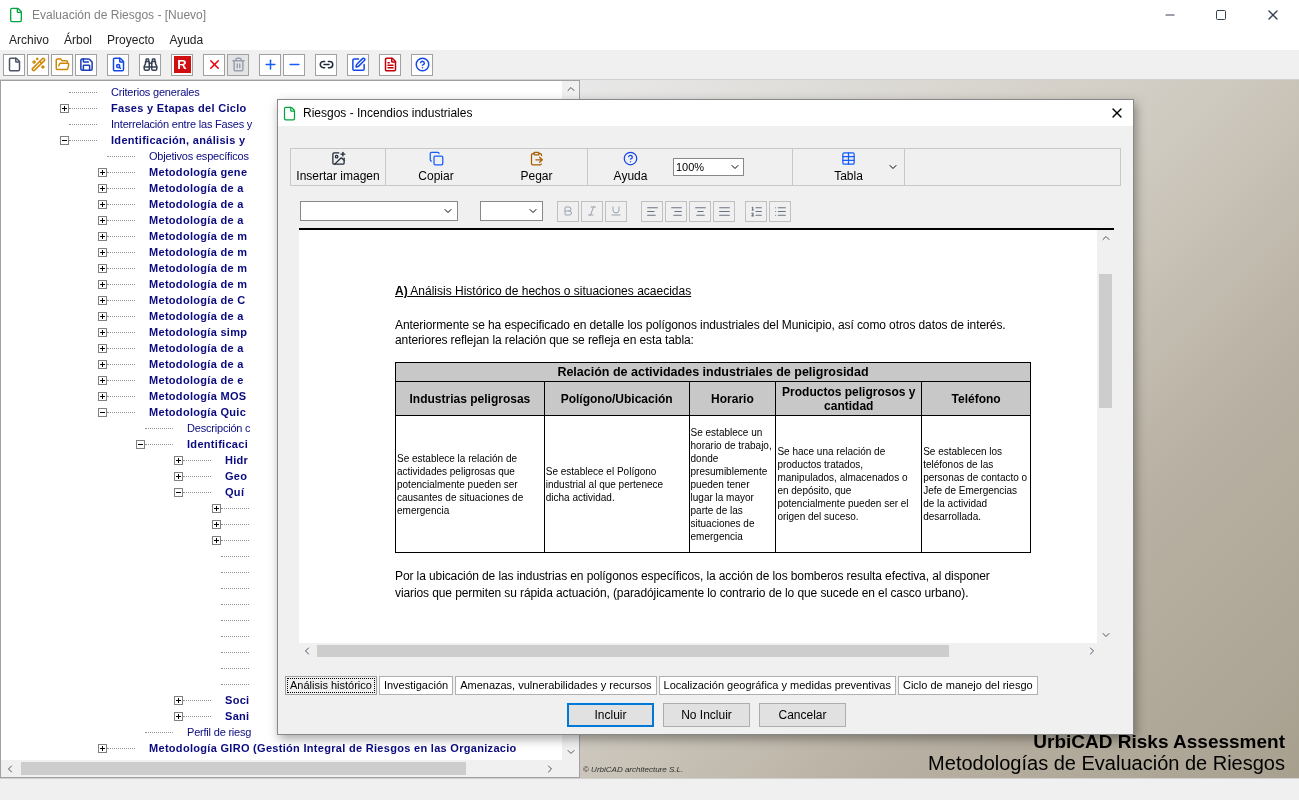 Image resolution: width=1299 pixels, height=800 pixels. What do you see at coordinates (236, 476) in the screenshot?
I see `tree-item: Geo` at bounding box center [236, 476].